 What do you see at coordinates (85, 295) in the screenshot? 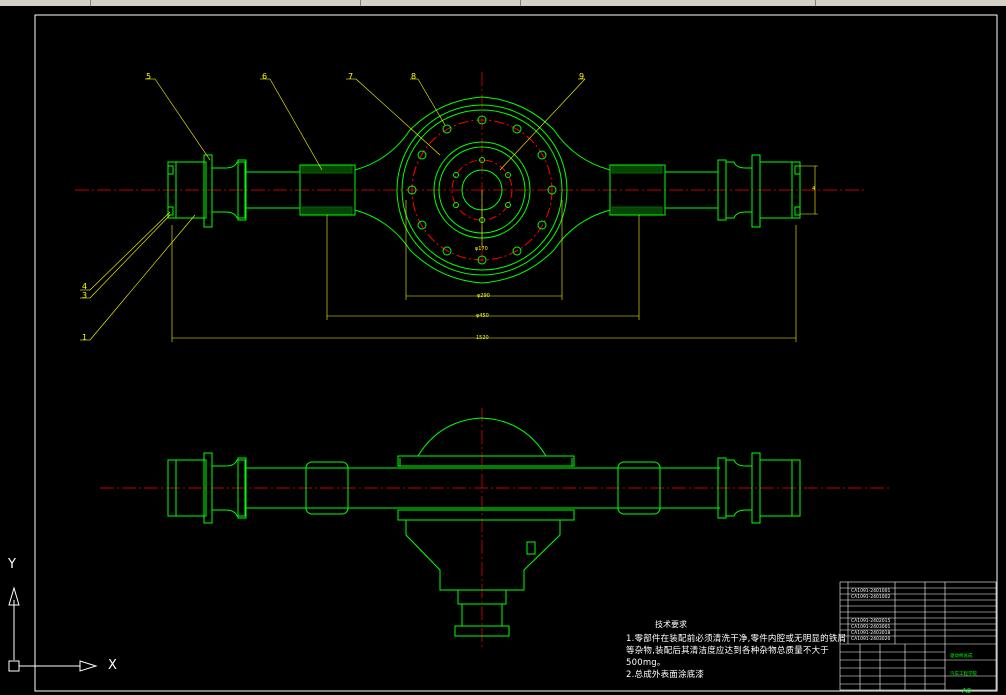
I see `balloon-3: 3` at bounding box center [85, 295].